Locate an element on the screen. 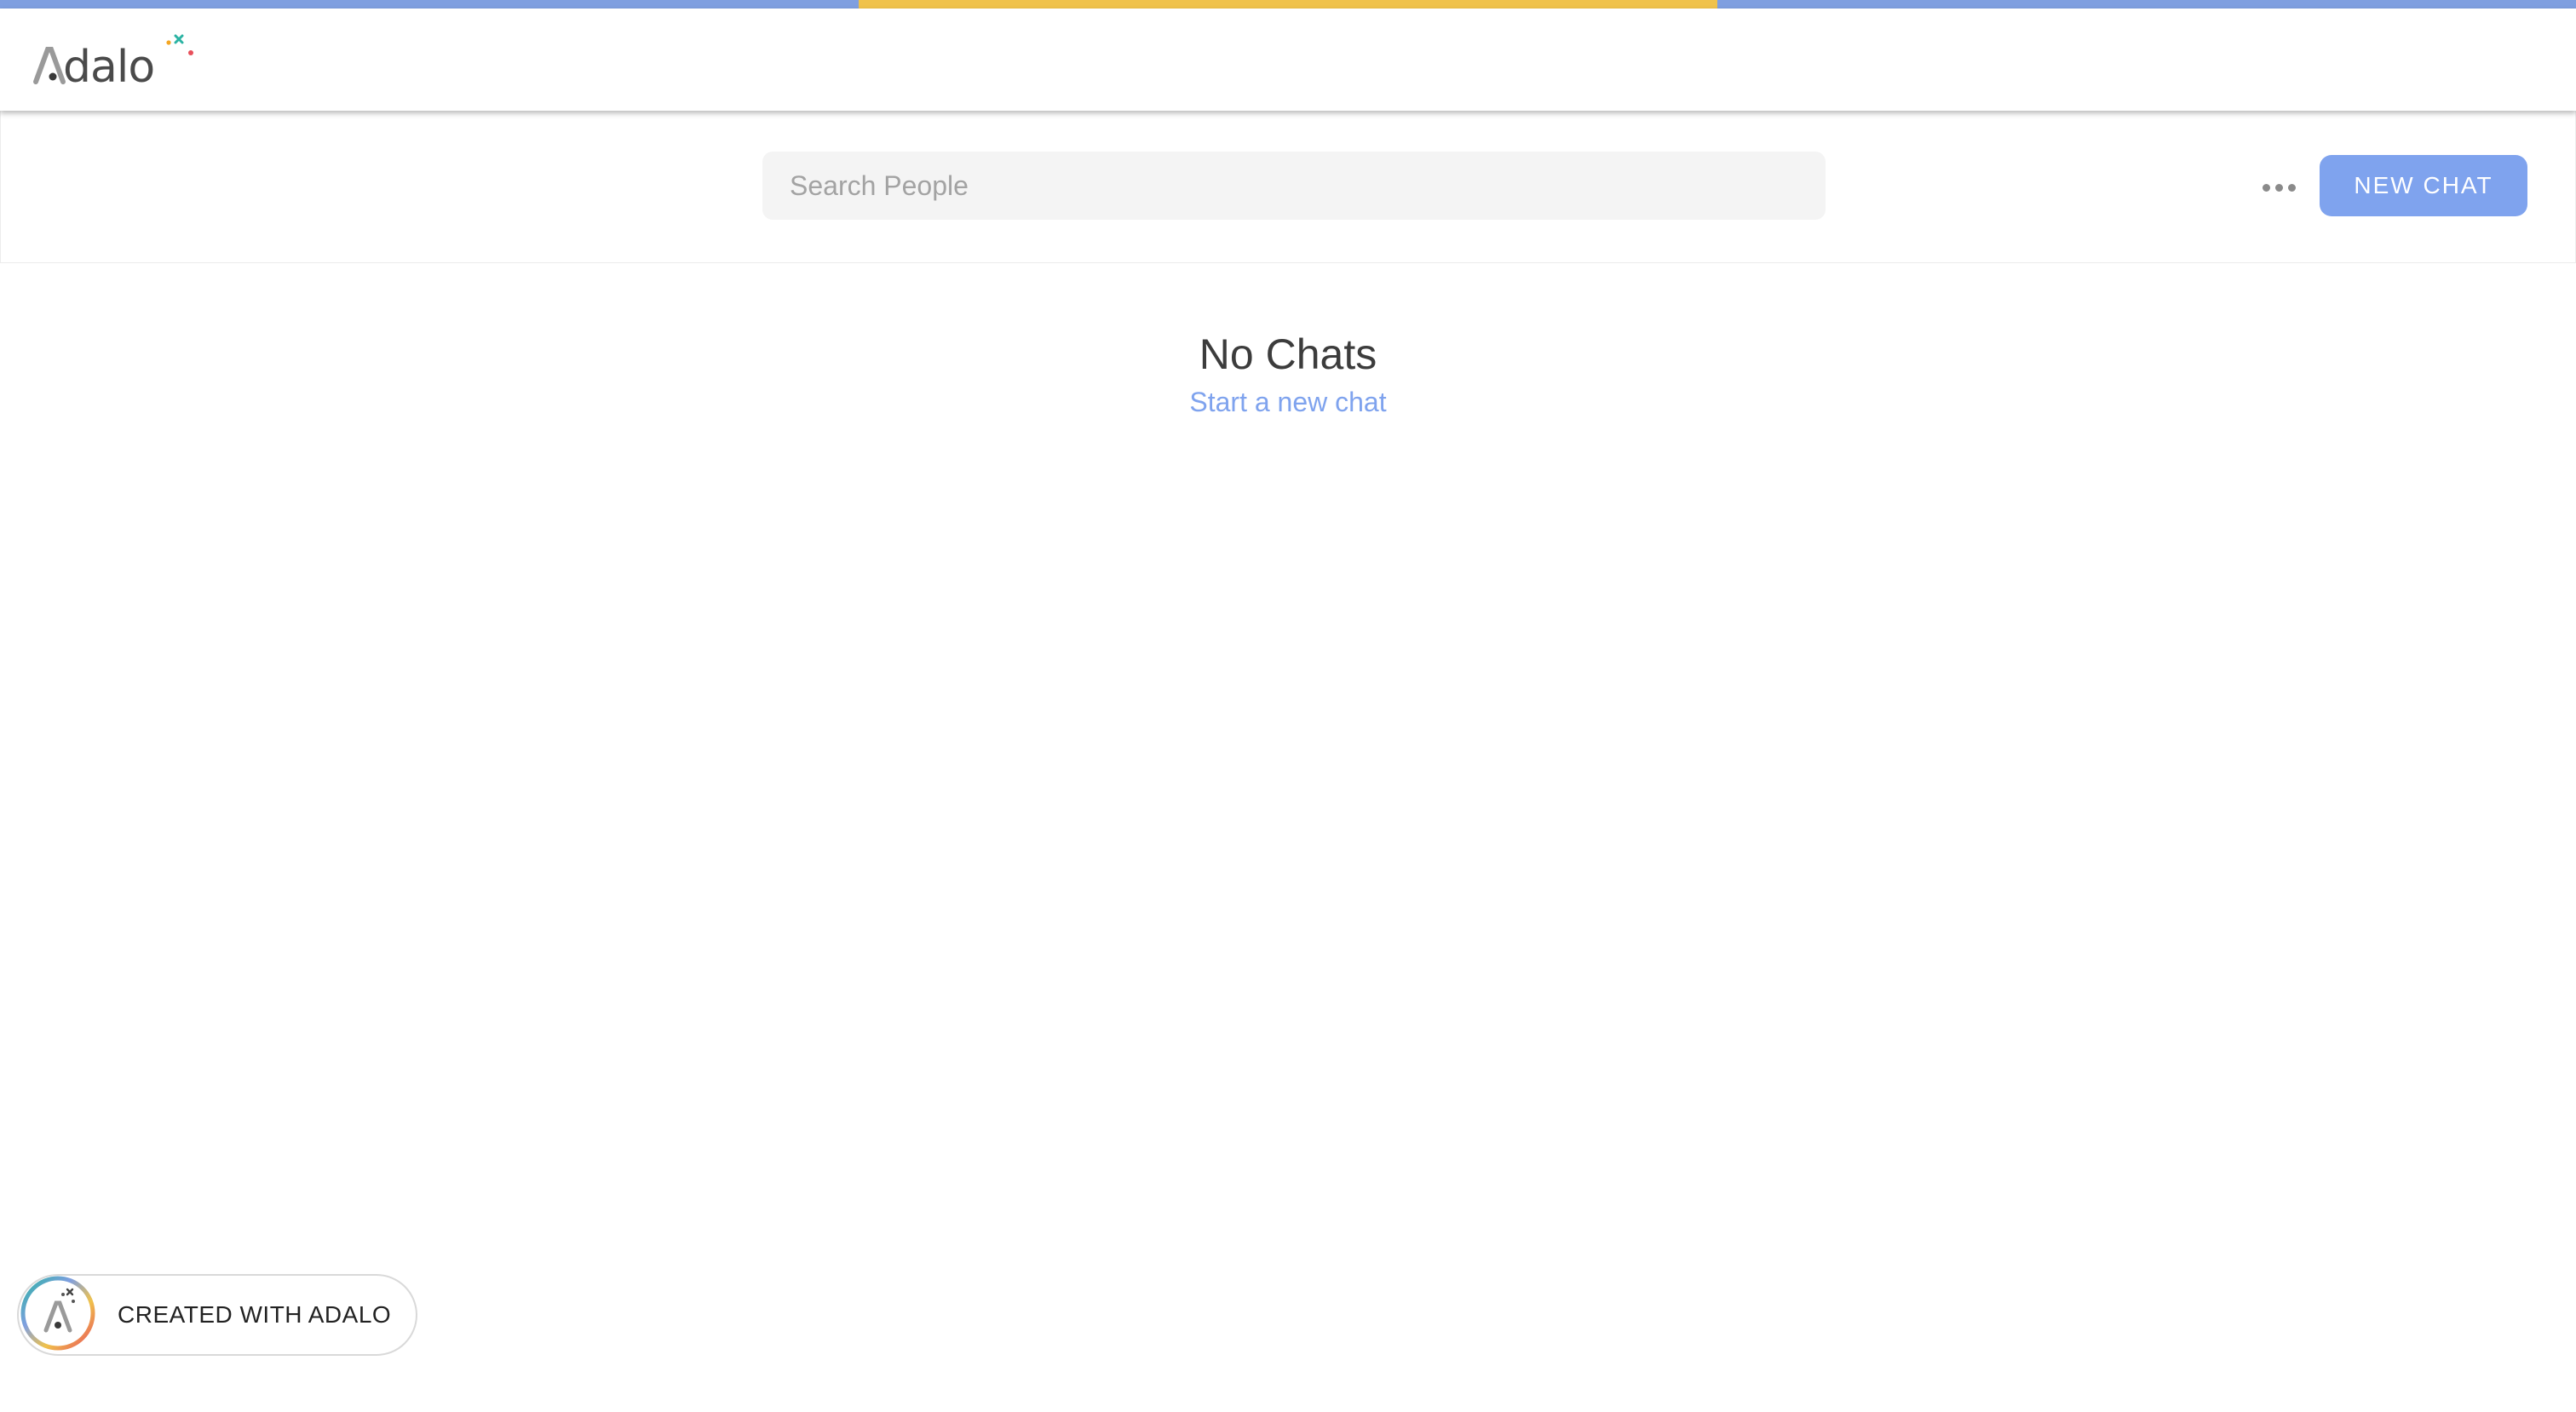 The width and height of the screenshot is (2576, 1412). chat-toolbar: NEW CHAT is located at coordinates (1288, 187).